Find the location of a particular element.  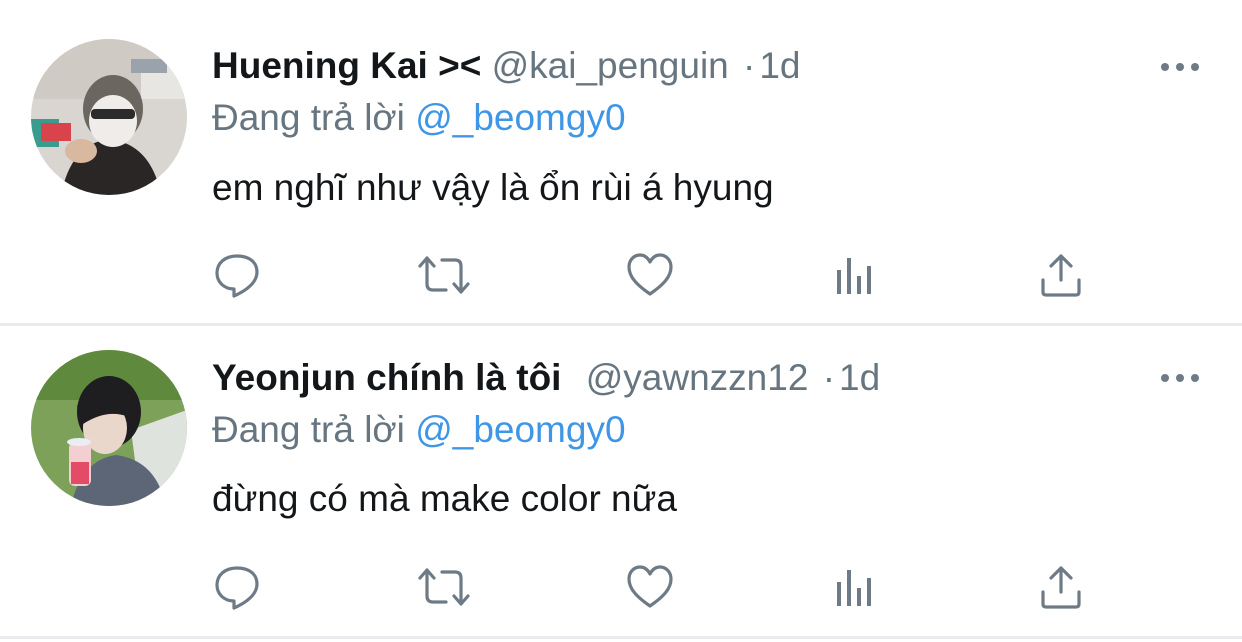

tweet-header: Yeonjun chính là tôi @yawnzzn12 · 1d is located at coordinates (546, 378).